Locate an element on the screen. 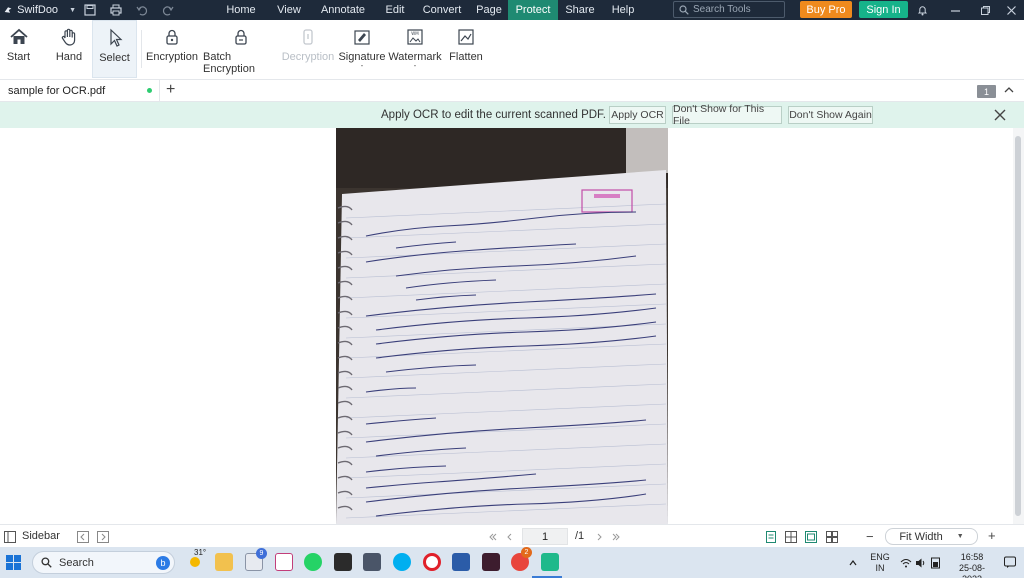  two-page-view-icon is located at coordinates (791, 537).